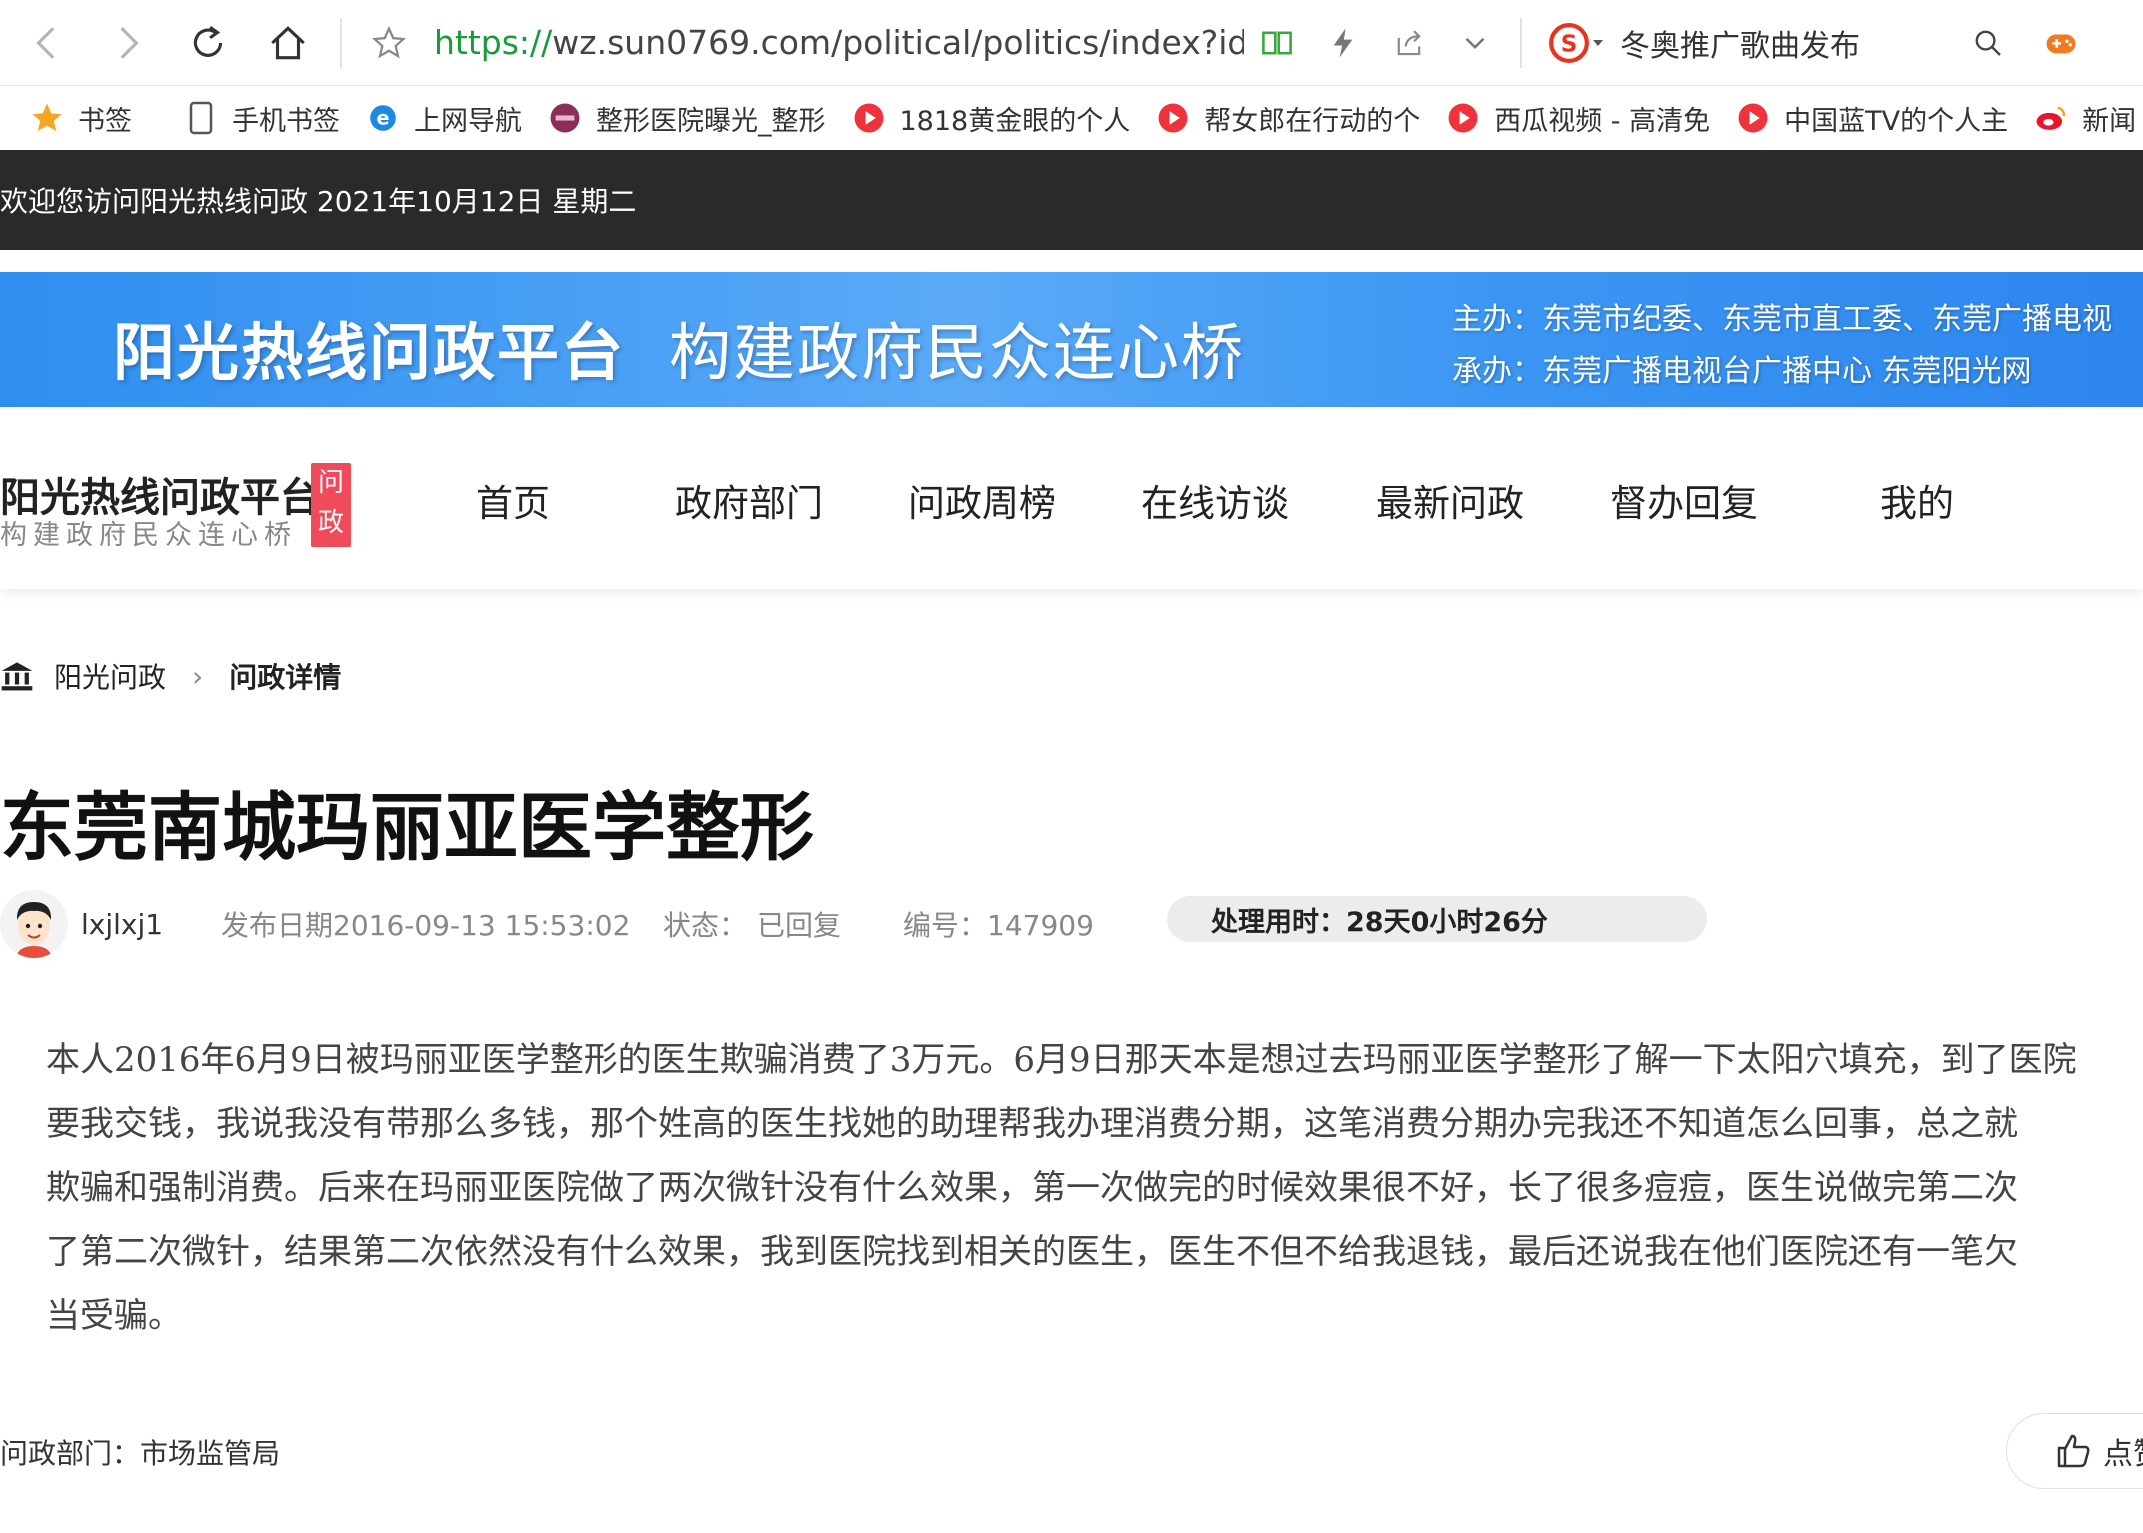  Describe the element at coordinates (407, 828) in the screenshot. I see `page-title: 东莞南城玛丽亚医学整形` at that location.